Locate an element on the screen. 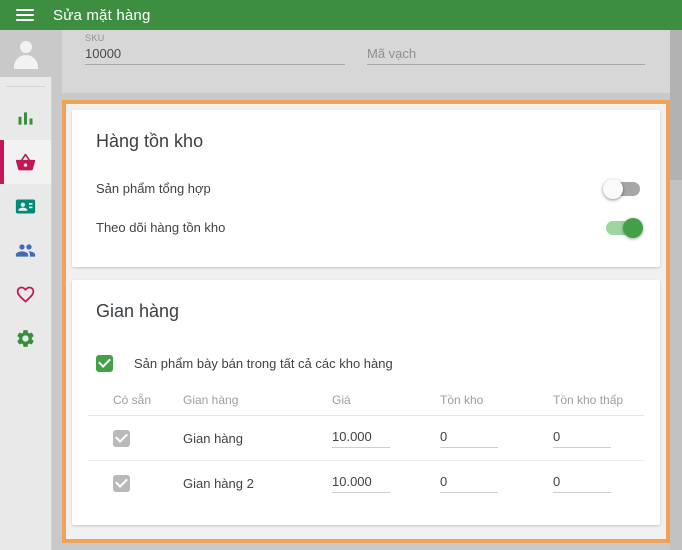 This screenshot has width=682, height=550. stores-section-title: Gian hàng is located at coordinates (138, 311).